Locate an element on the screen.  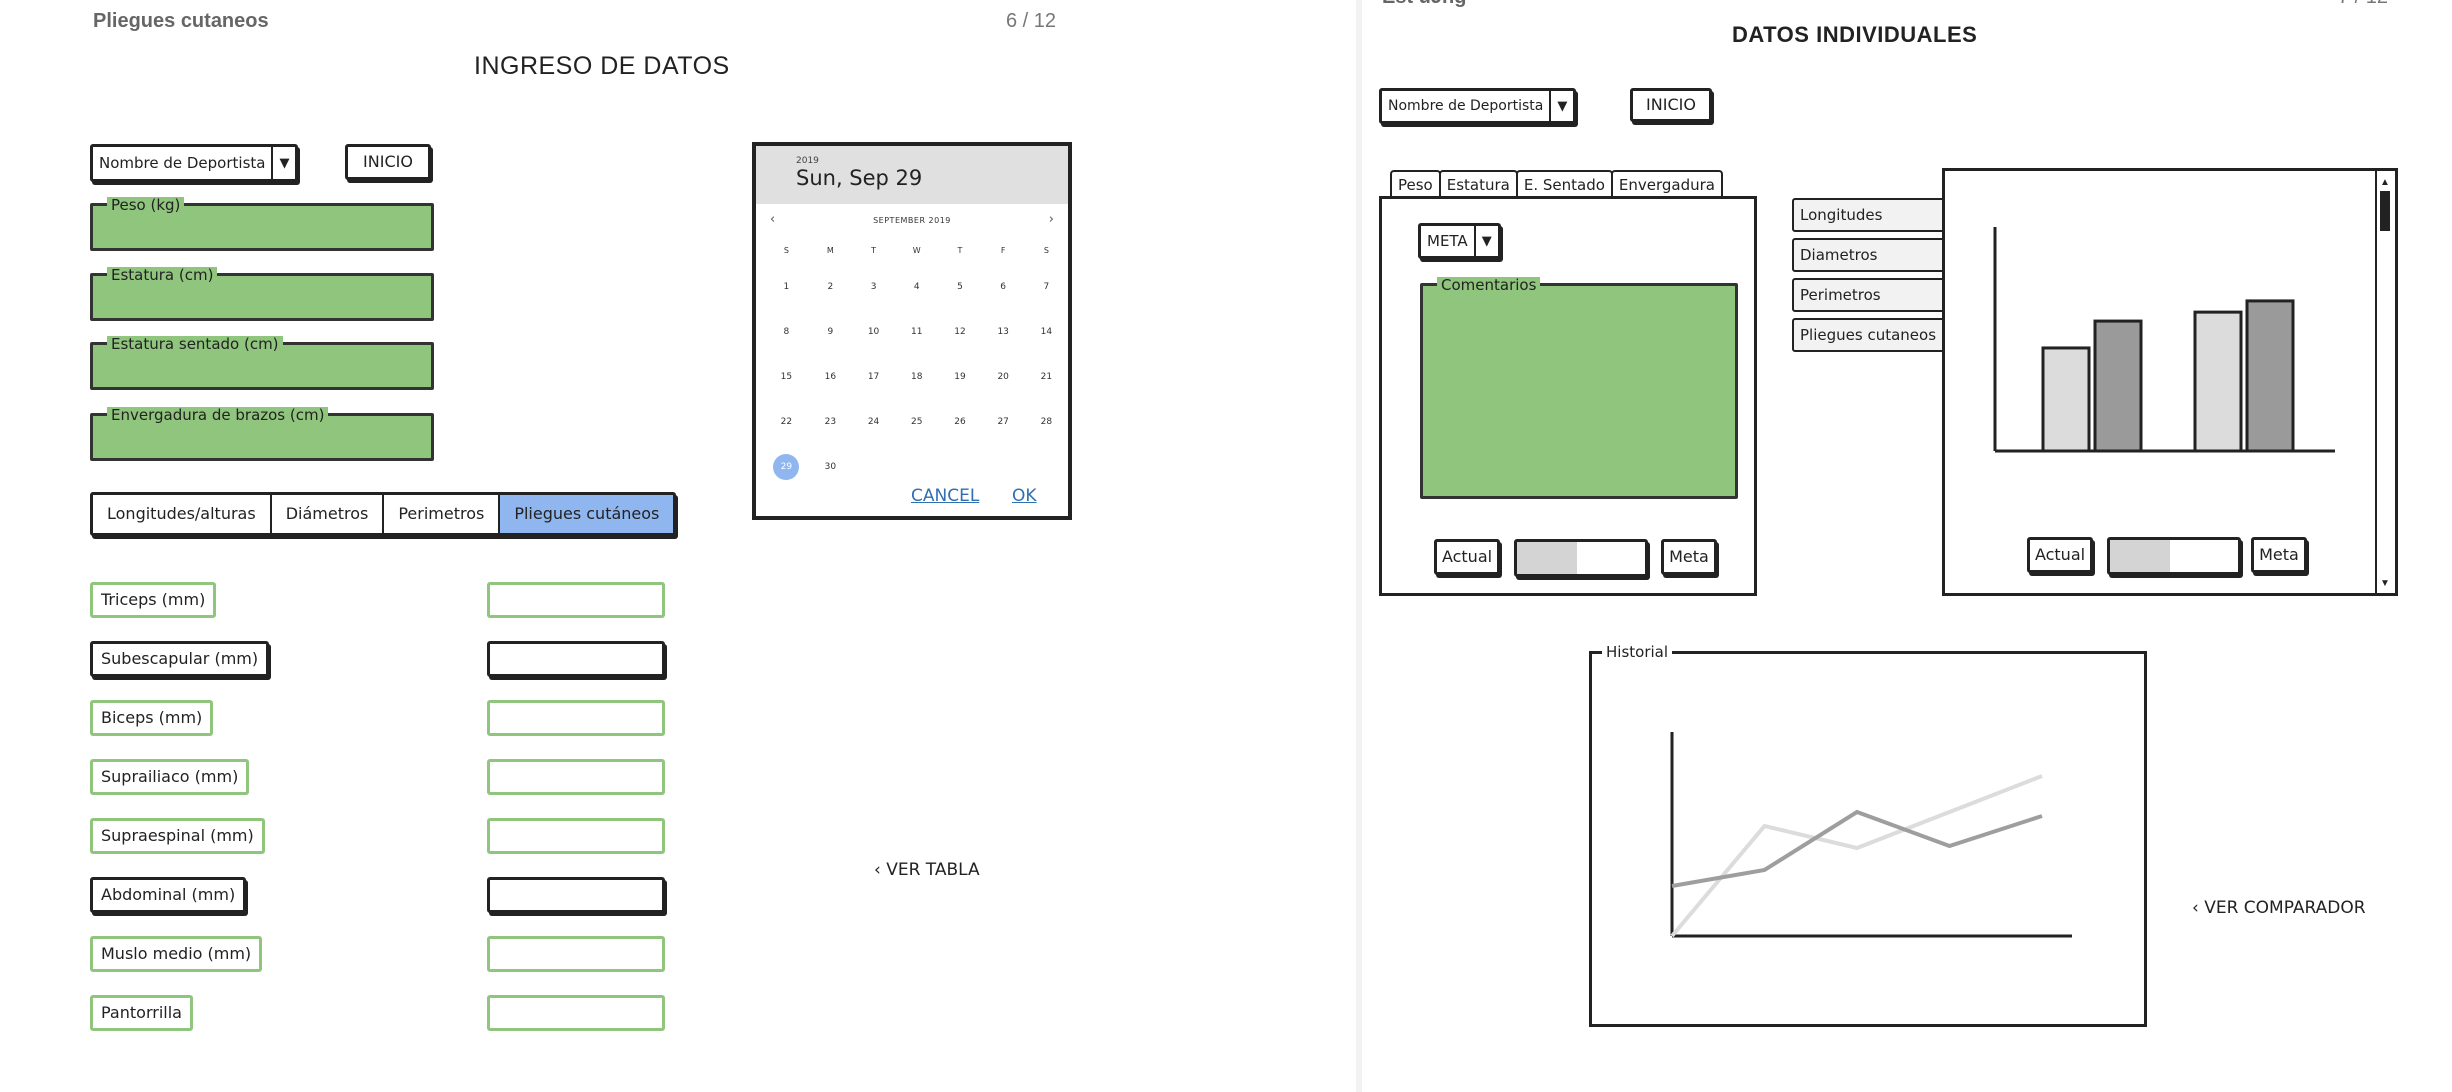
comparison-panel: Actual Meta ▲ ▼ is located at coordinates (2170, 382).